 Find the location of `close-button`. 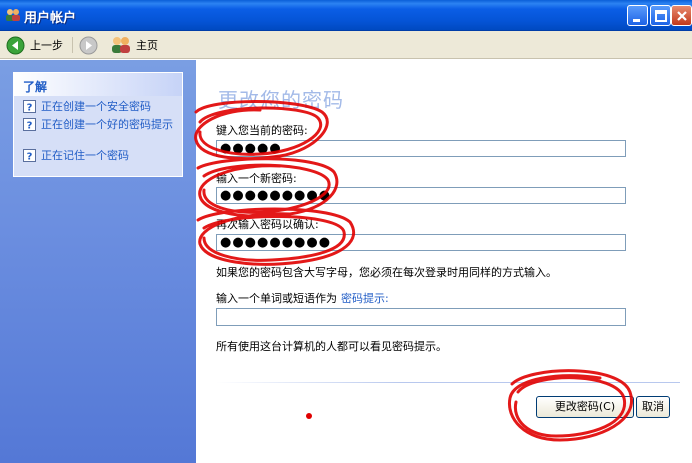

close-button is located at coordinates (681, 15).